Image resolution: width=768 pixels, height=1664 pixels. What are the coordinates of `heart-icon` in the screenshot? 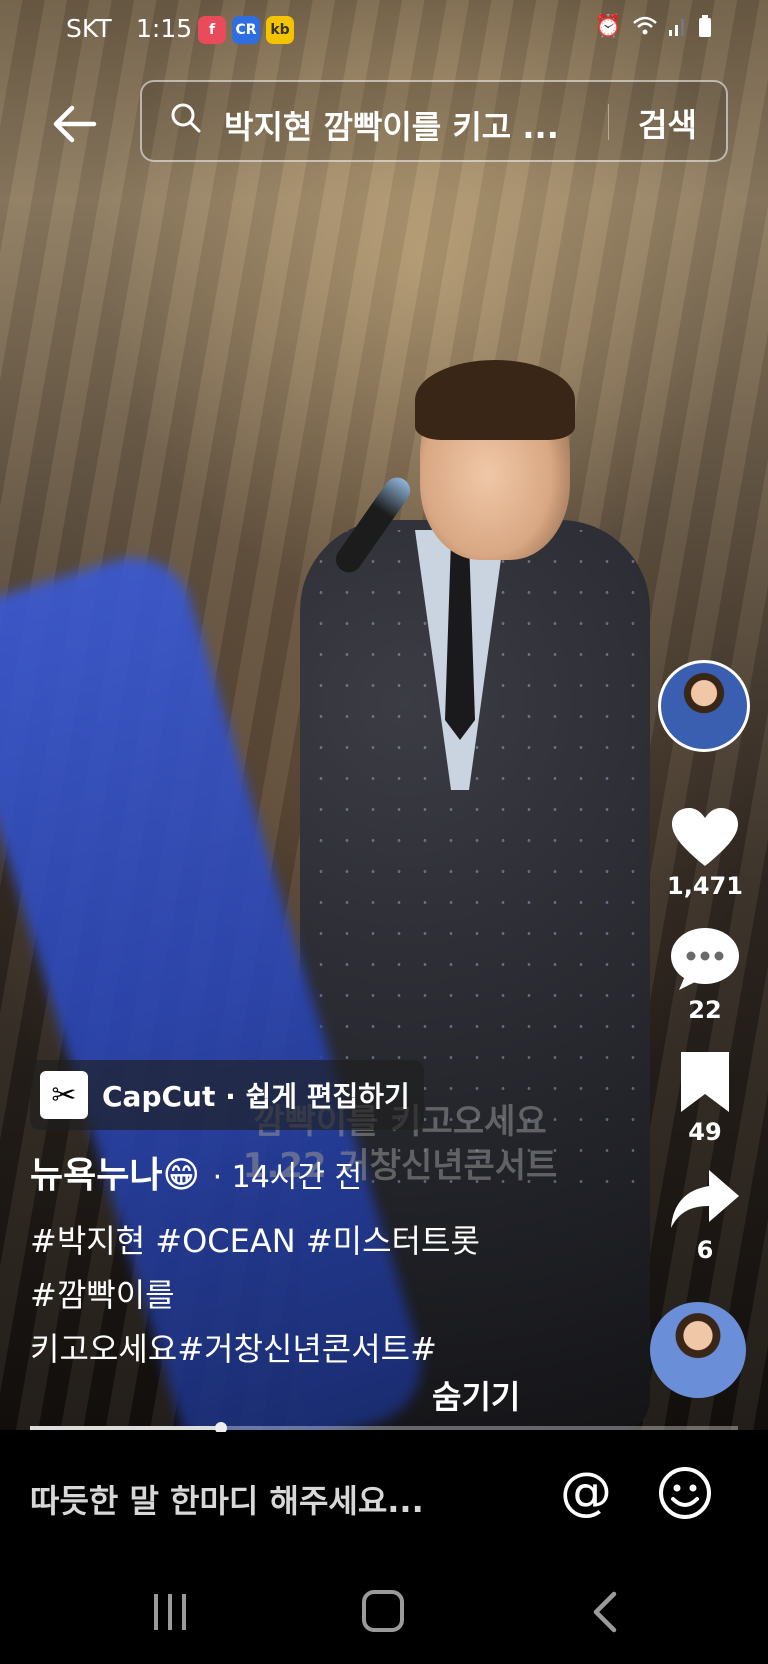 It's located at (705, 837).